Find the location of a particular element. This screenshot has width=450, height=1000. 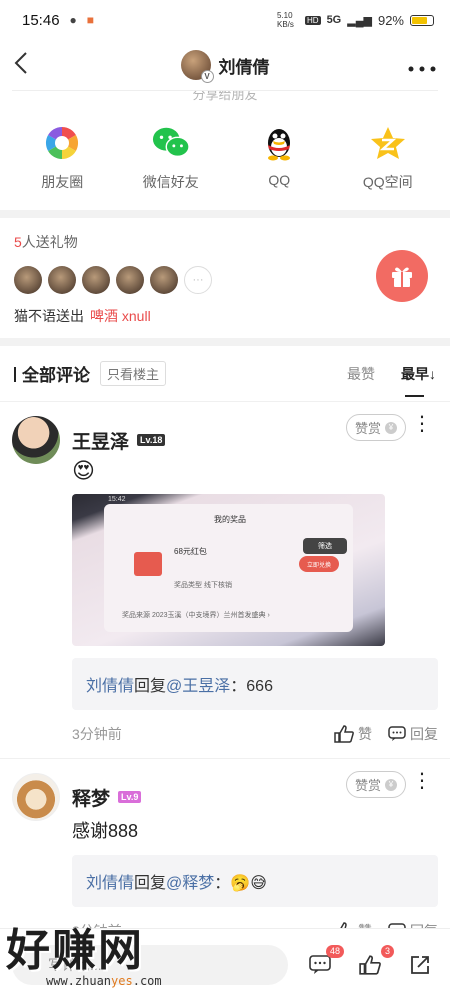

img-time: 15:42 is located at coordinates (117, 499).